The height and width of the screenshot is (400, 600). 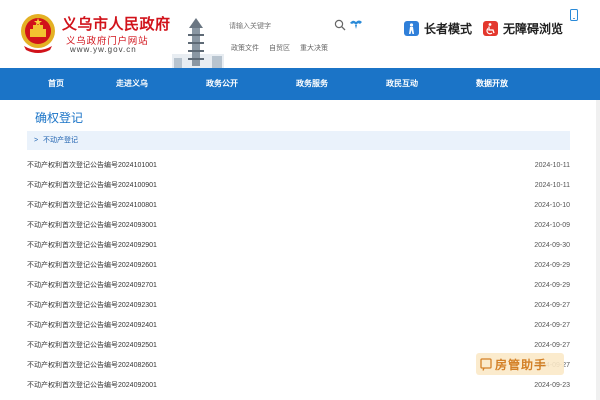 I want to click on hot-links: 政策文件 自贸区 重大决策, so click(x=279, y=48).